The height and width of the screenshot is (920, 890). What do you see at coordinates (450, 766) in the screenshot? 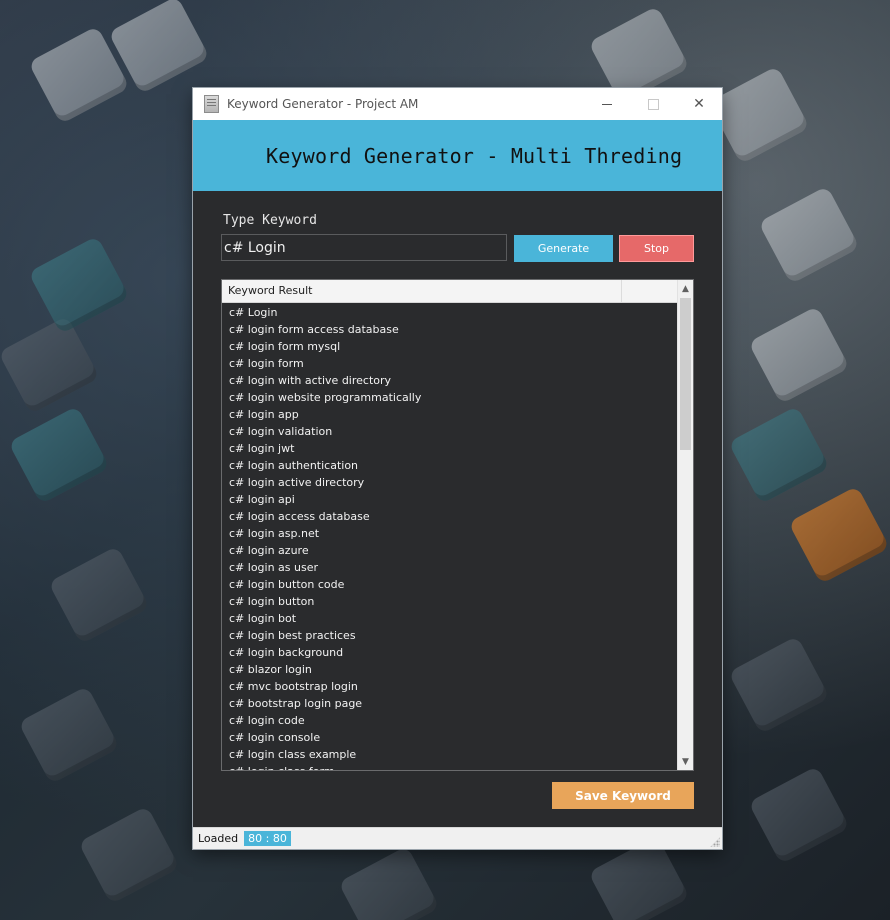
I see `list-item: c# login class form` at bounding box center [450, 766].